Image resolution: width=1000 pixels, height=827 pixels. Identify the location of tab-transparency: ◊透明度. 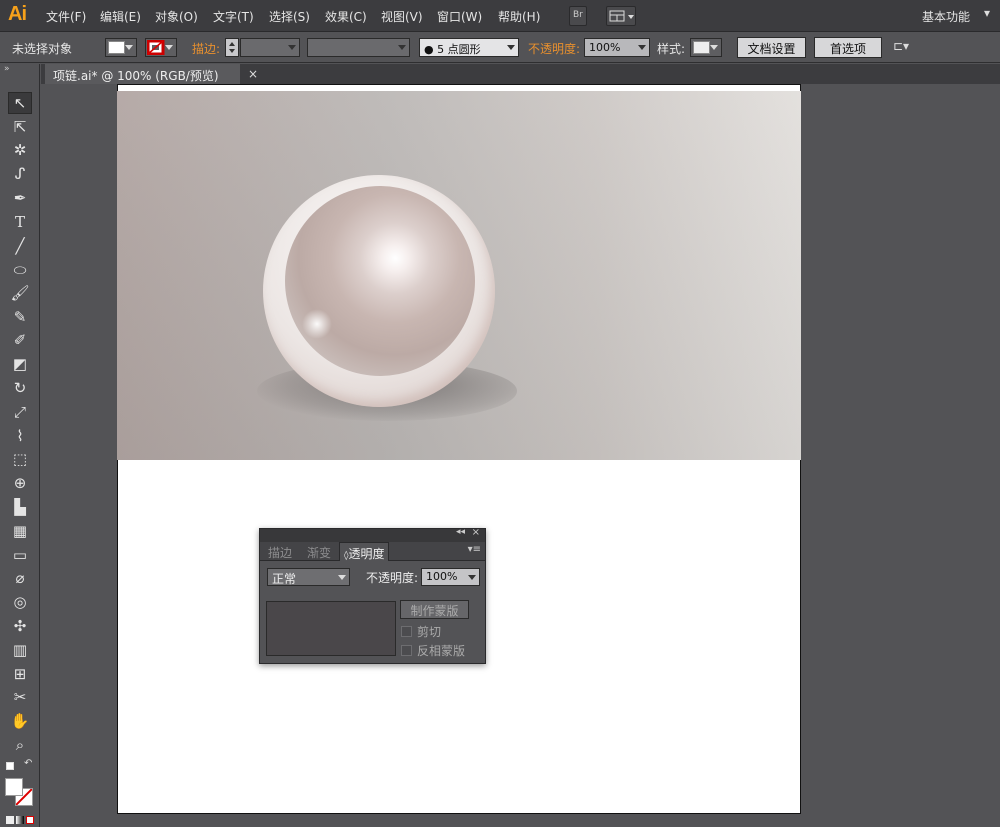
(364, 551).